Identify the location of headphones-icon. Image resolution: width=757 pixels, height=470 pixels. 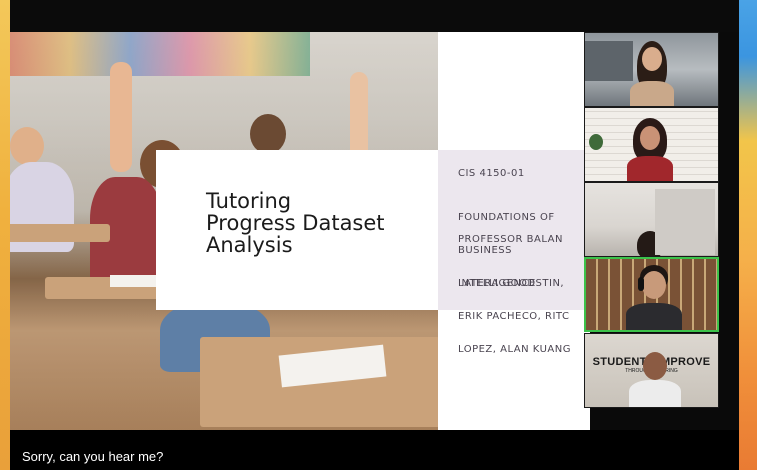
(641, 284).